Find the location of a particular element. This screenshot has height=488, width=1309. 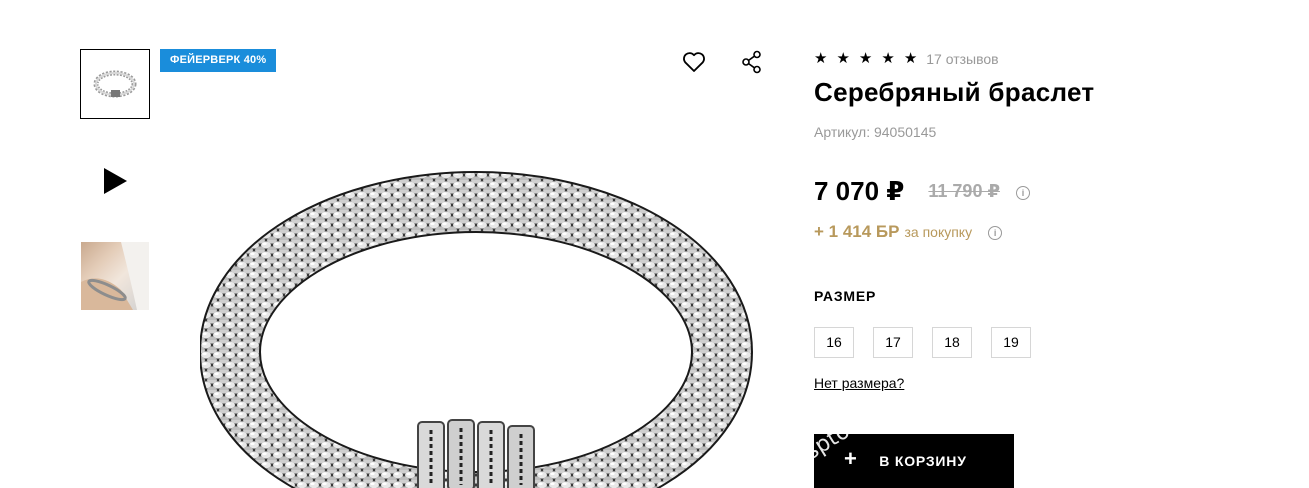

size-title: РАЗМЕР is located at coordinates (845, 296).